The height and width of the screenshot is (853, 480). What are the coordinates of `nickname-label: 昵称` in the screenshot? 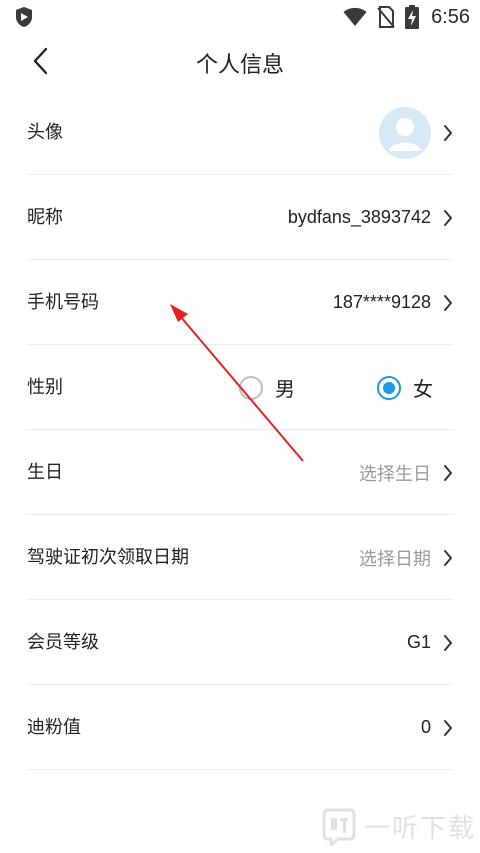 It's located at (45, 217).